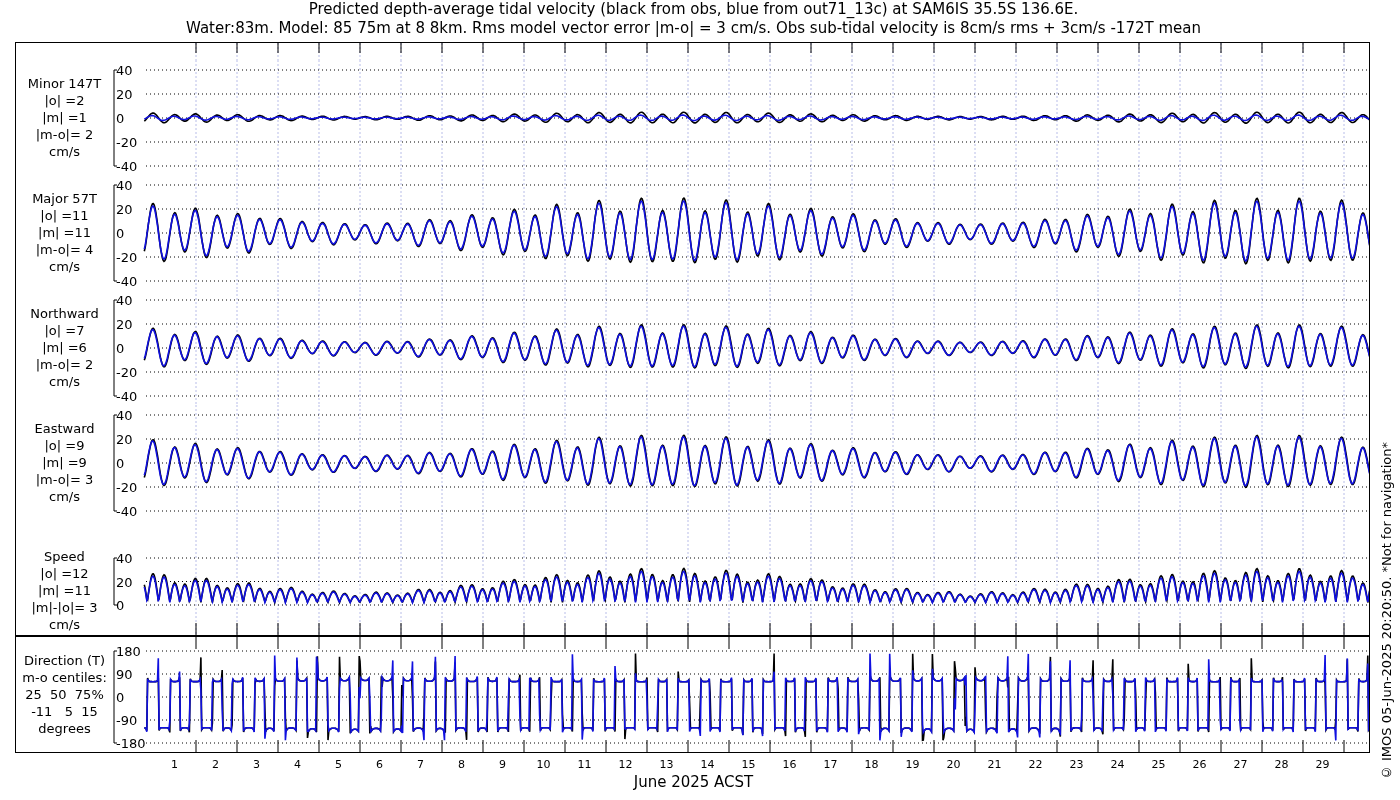 This screenshot has height=800, width=1400. Describe the element at coordinates (174, 764) in the screenshot. I see `axis-tick-label: 1` at that location.